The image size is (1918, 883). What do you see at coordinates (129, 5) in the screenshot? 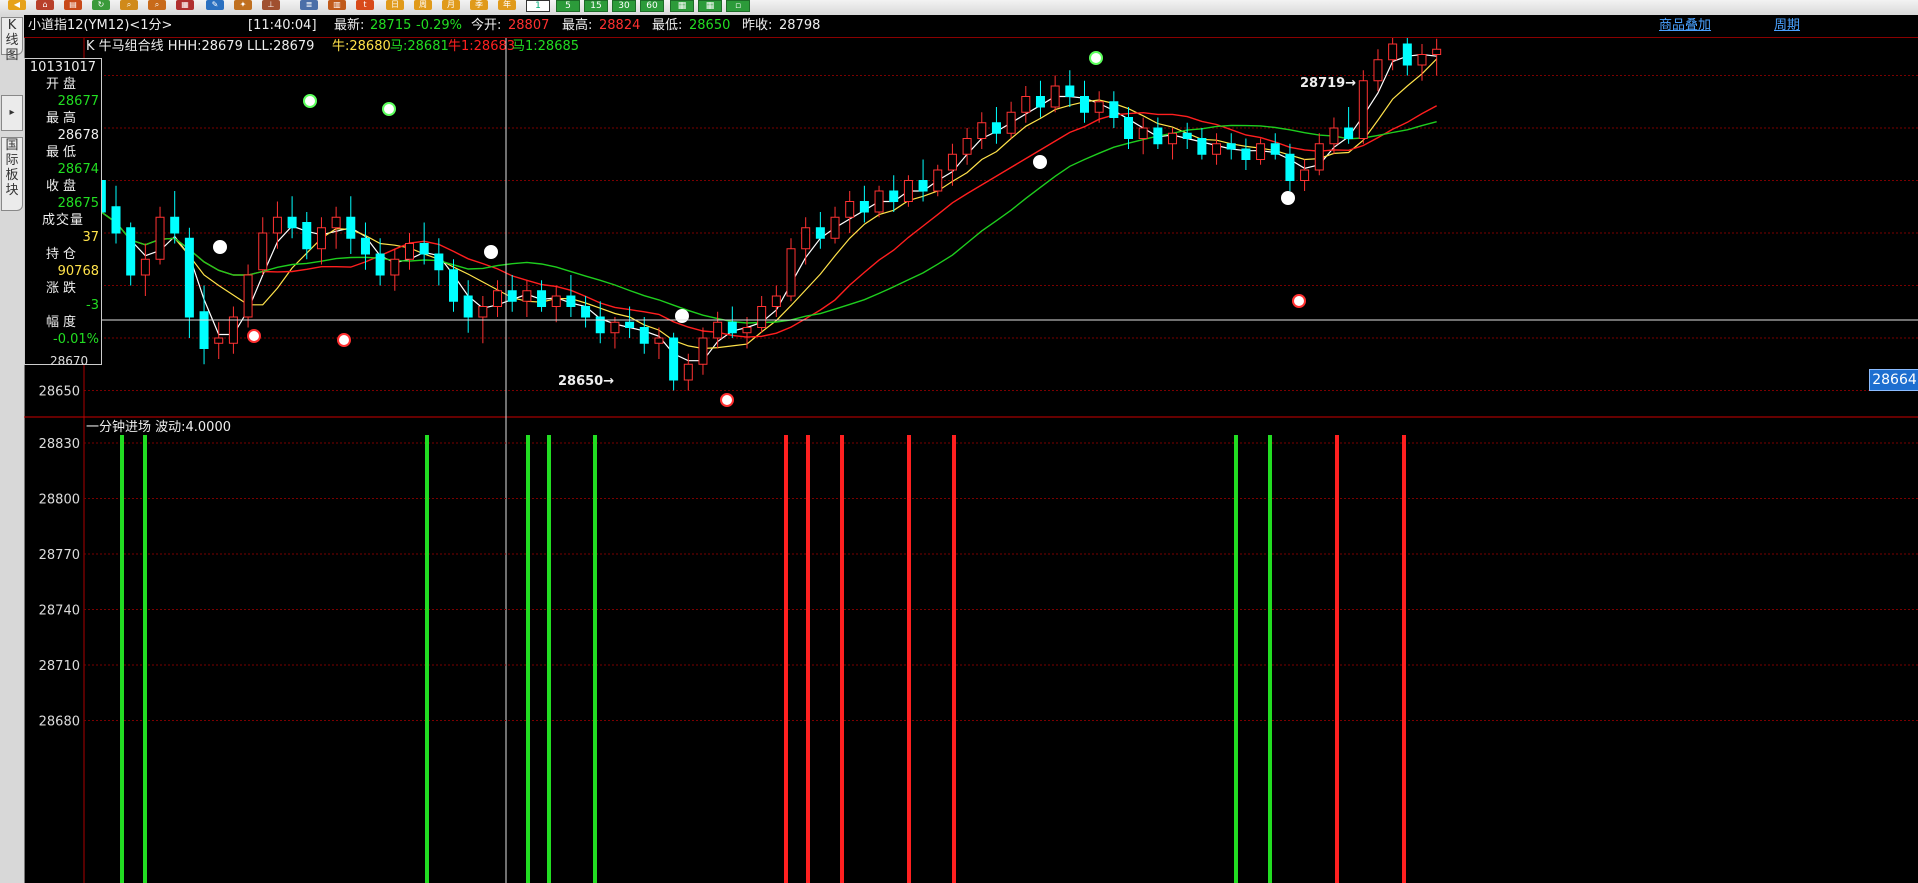
I see `search-icon: ⌕` at bounding box center [129, 5].